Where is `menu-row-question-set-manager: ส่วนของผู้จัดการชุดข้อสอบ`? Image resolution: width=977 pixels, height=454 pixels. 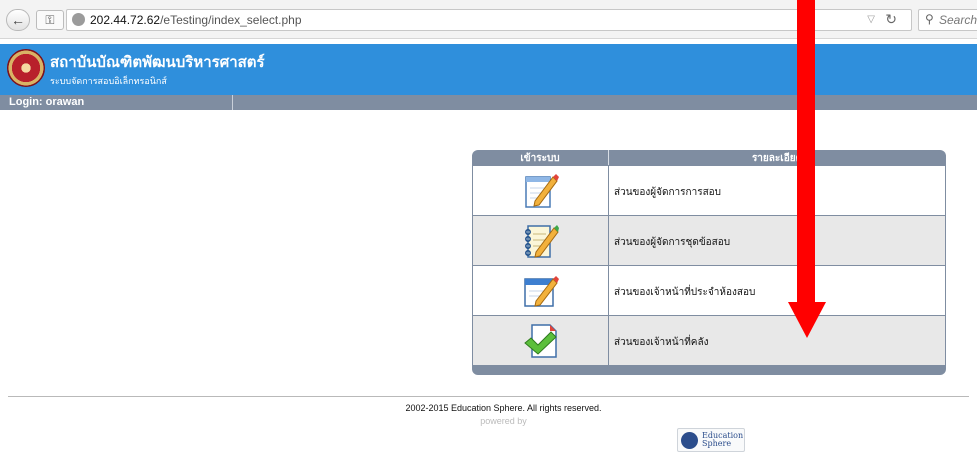 menu-row-question-set-manager: ส่วนของผู้จัดการชุดข้อสอบ is located at coordinates (709, 240).